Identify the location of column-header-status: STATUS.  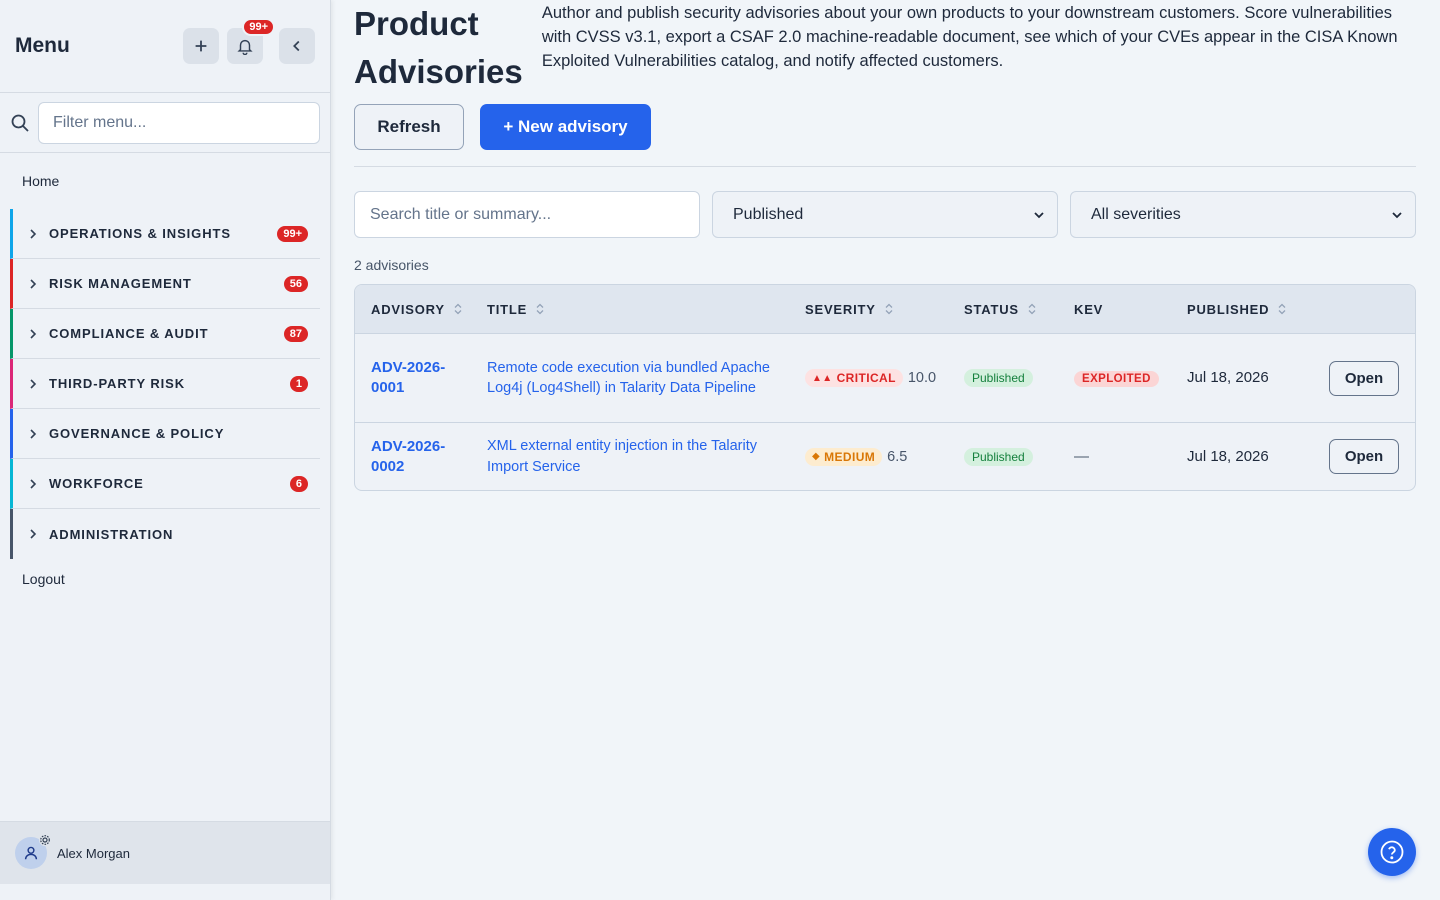
(1019, 309).